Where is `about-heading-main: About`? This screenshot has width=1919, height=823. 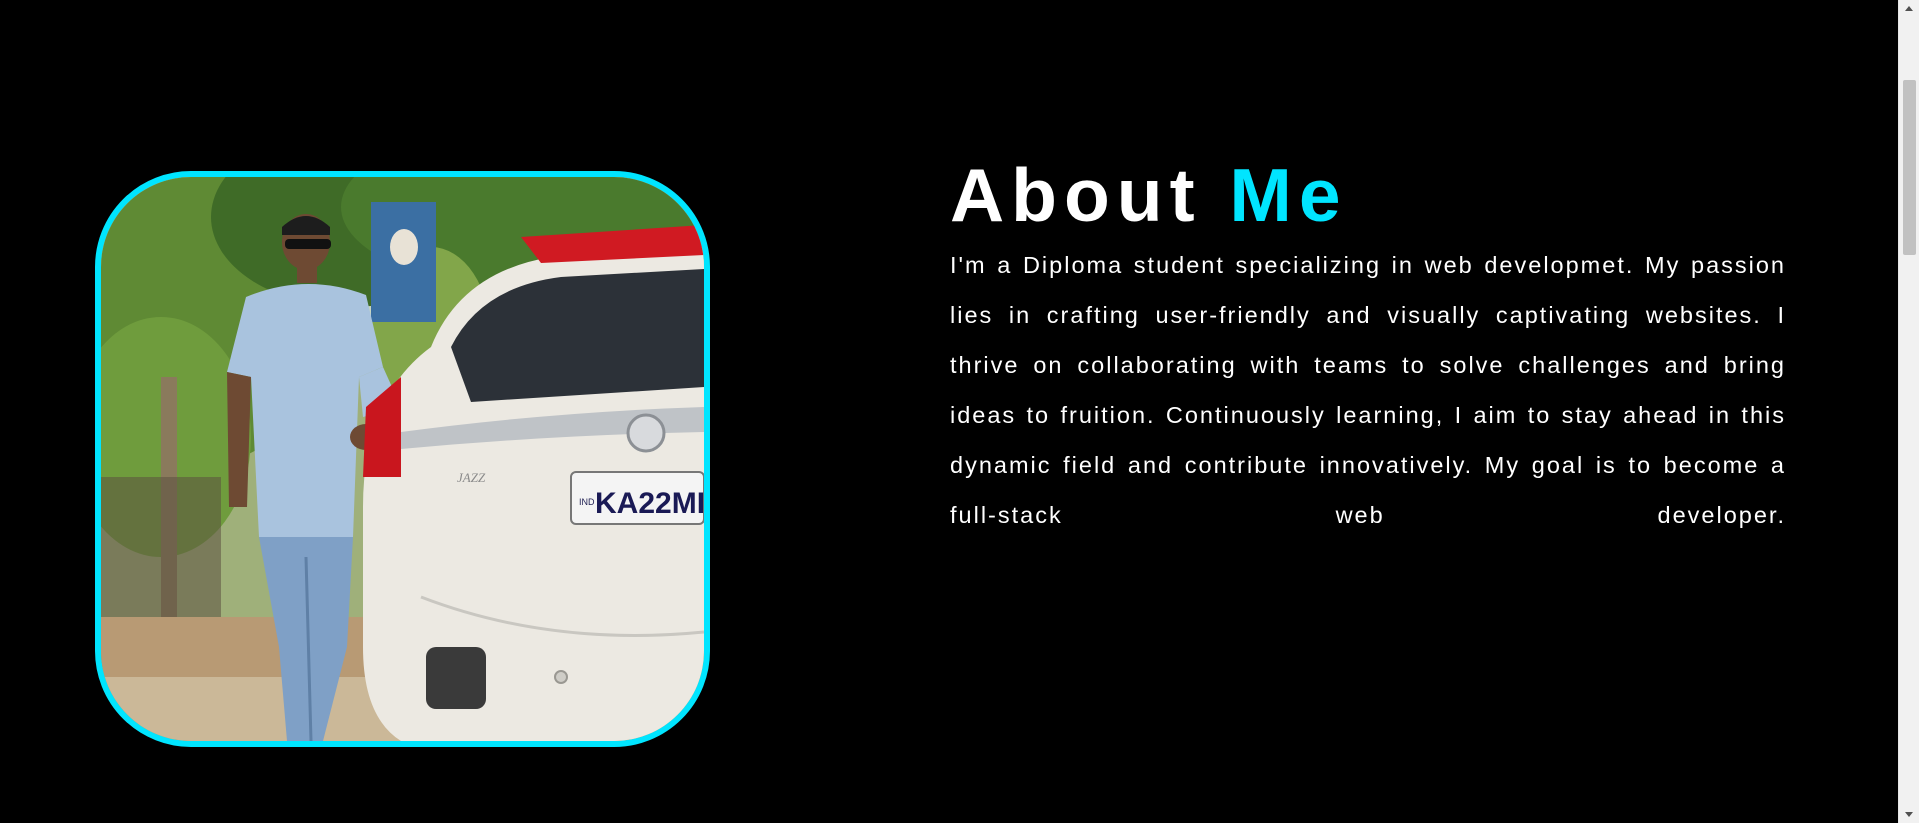 about-heading-main: About is located at coordinates (1076, 195).